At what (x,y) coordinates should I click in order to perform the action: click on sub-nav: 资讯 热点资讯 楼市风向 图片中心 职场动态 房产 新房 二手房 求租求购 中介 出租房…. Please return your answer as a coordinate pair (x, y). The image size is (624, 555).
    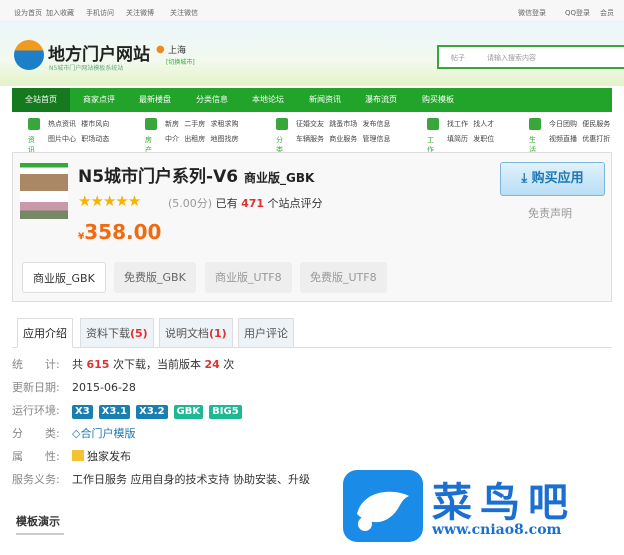
    Looking at the image, I should click on (312, 134).